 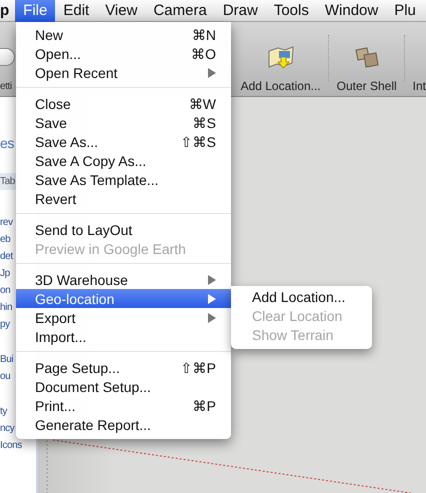 I want to click on menu-item: Close ⌘W, so click(x=123, y=103).